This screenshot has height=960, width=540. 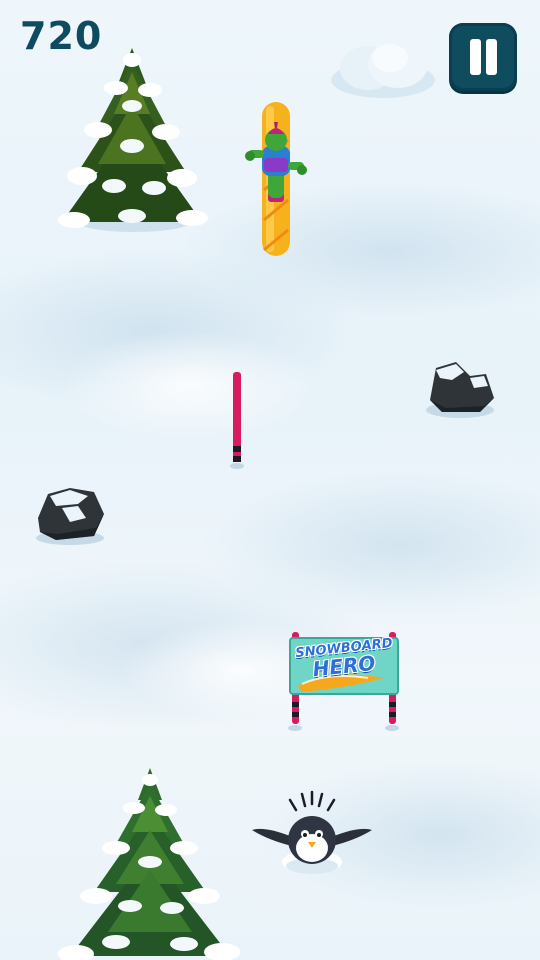 What do you see at coordinates (237, 420) in the screenshot?
I see `gate-pole` at bounding box center [237, 420].